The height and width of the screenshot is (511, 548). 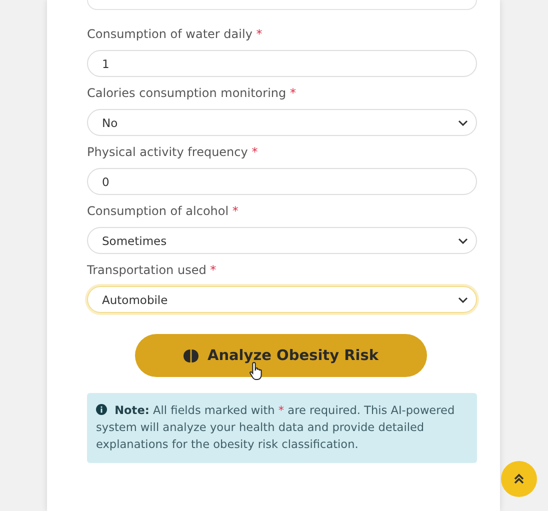 What do you see at coordinates (282, 63) in the screenshot?
I see `input-field: 1` at bounding box center [282, 63].